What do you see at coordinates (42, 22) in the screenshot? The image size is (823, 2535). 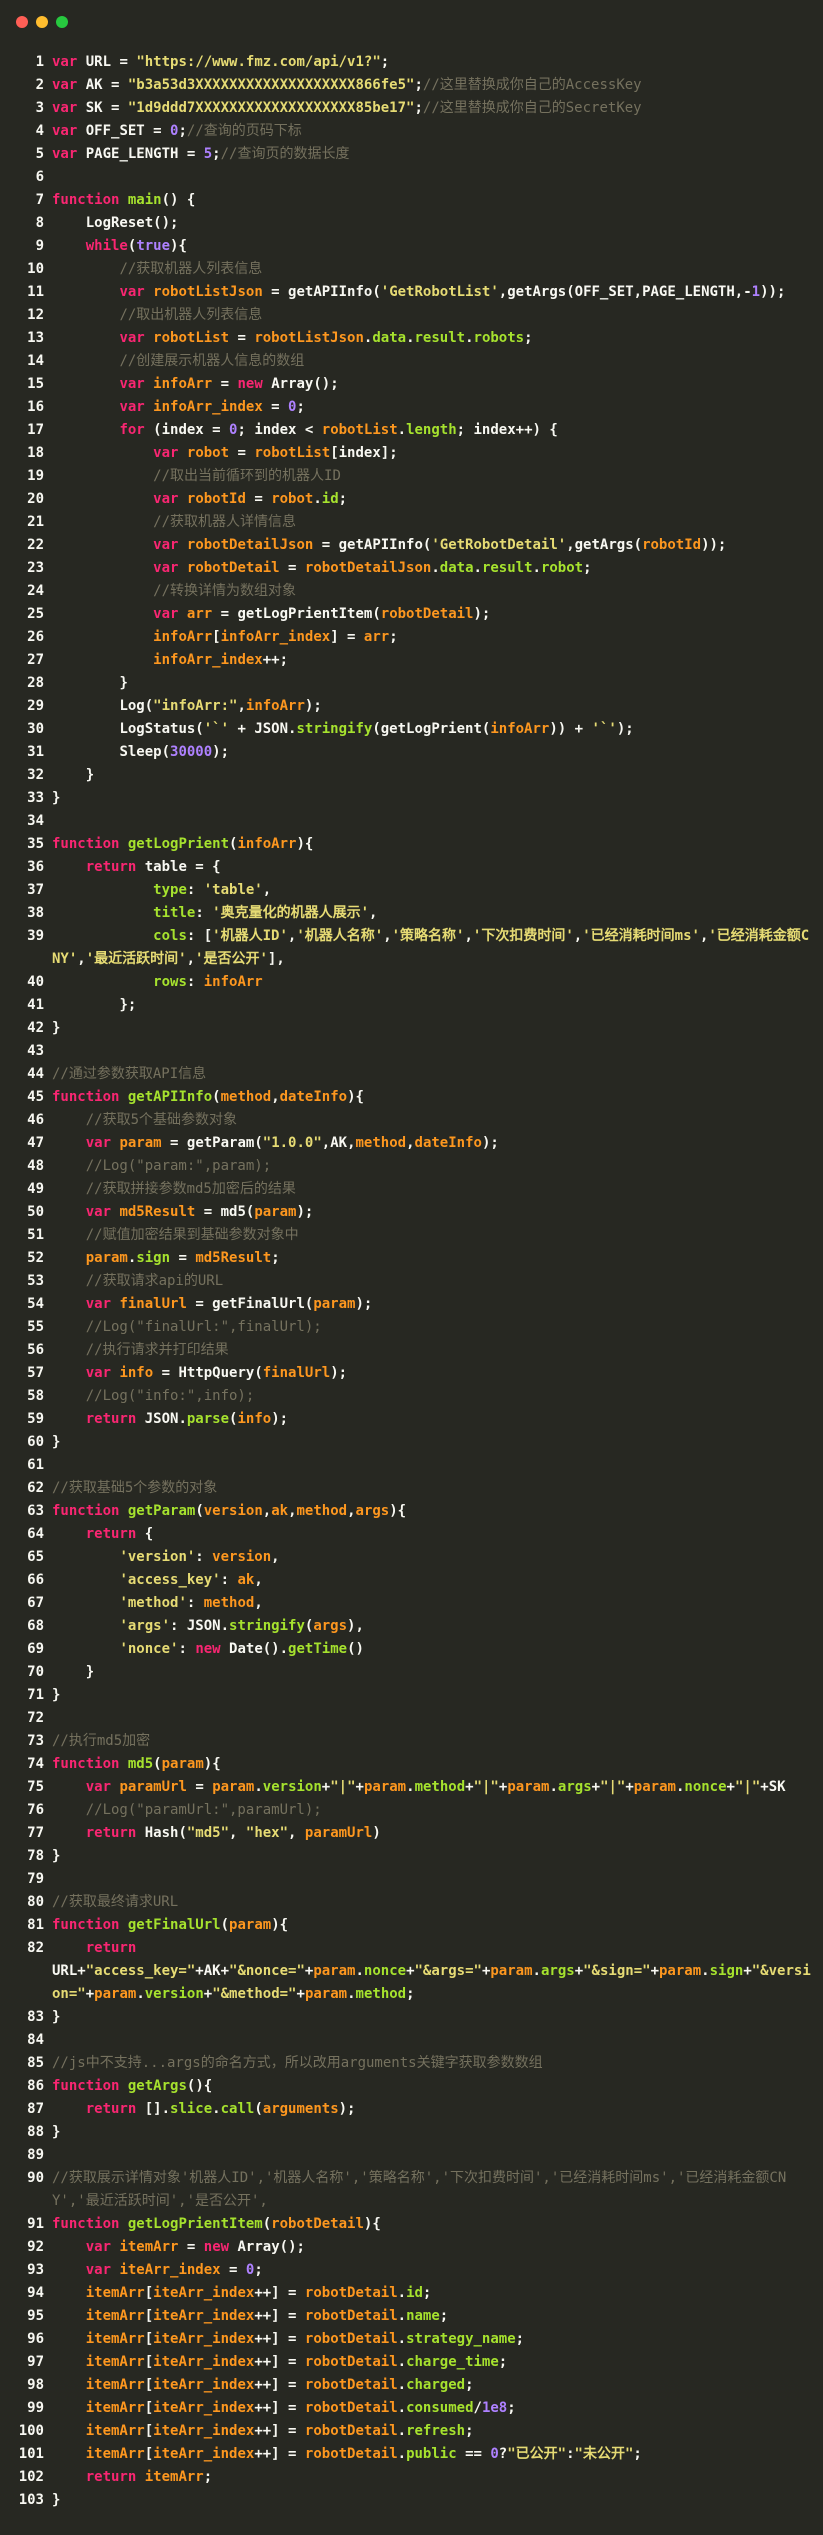 I see `minimize-window-dot` at bounding box center [42, 22].